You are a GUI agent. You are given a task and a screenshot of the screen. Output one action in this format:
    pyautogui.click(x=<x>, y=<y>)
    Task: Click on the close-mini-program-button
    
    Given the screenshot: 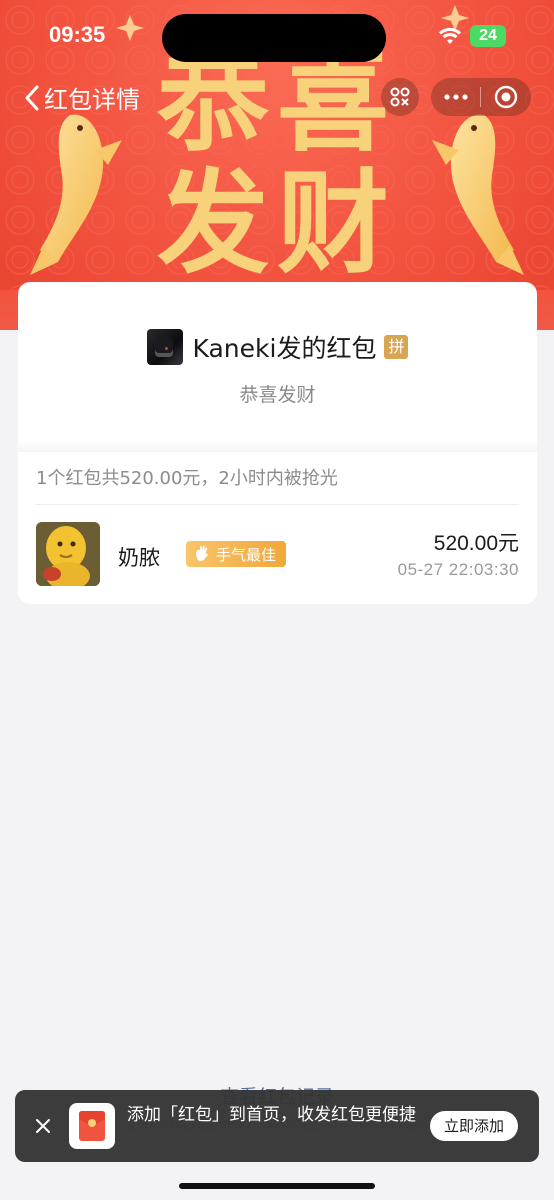 What is the action you would take?
    pyautogui.click(x=505, y=97)
    